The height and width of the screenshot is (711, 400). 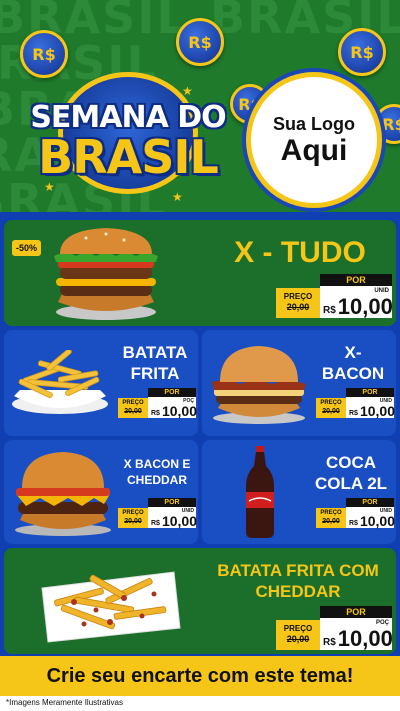 What do you see at coordinates (353, 352) in the screenshot?
I see `product-name-line-1: X-` at bounding box center [353, 352].